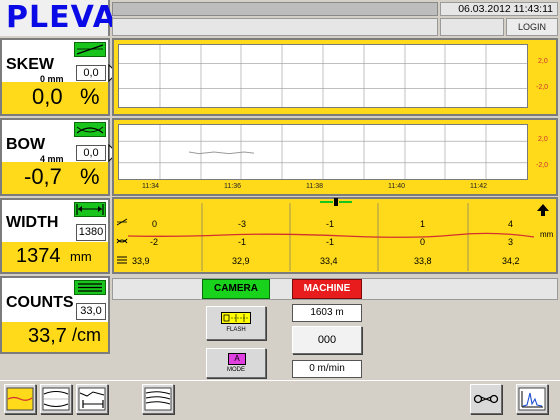 The image size is (560, 420). Describe the element at coordinates (26, 144) in the screenshot. I see `bow-title: BOW` at that location.